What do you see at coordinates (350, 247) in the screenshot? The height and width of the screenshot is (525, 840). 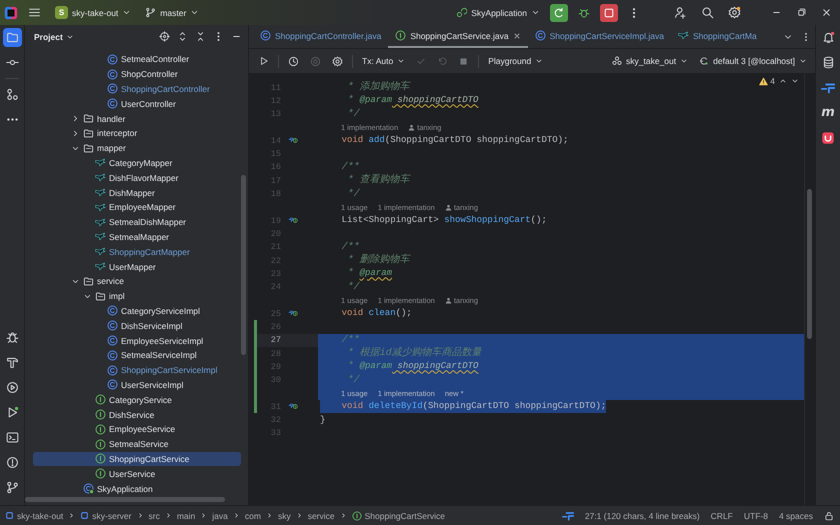 I see `code-line: /**` at bounding box center [350, 247].